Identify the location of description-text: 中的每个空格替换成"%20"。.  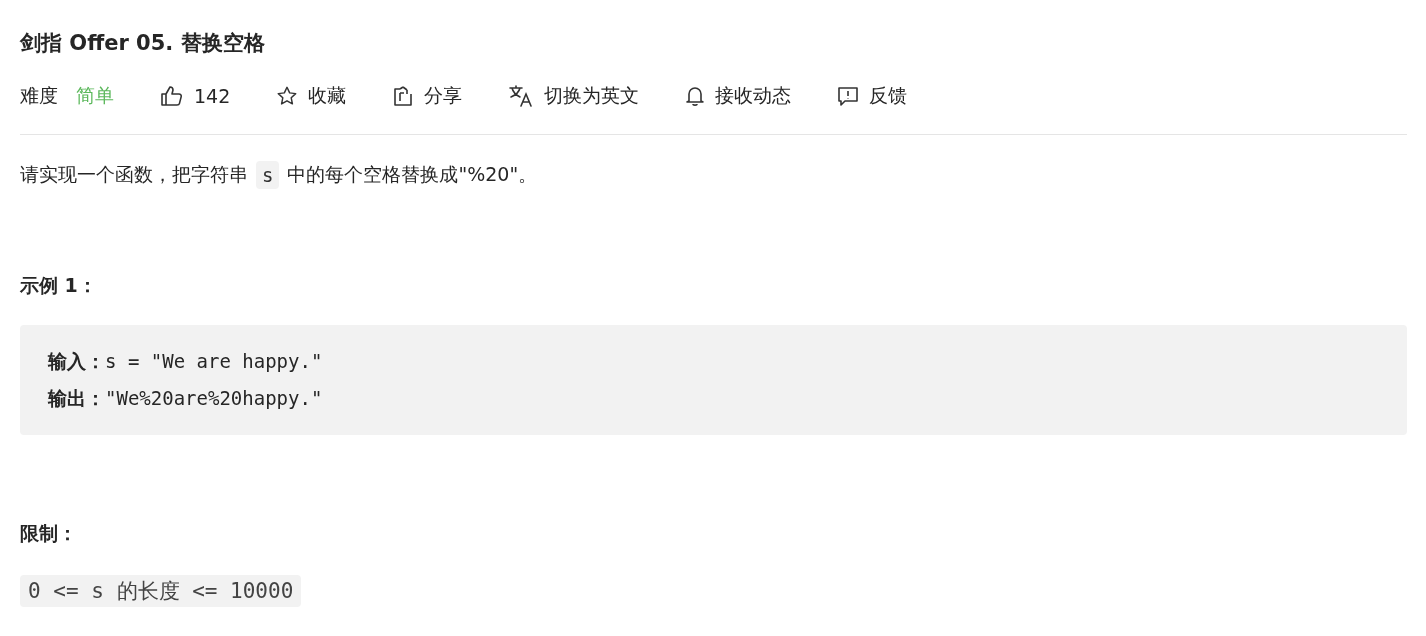
(412, 174).